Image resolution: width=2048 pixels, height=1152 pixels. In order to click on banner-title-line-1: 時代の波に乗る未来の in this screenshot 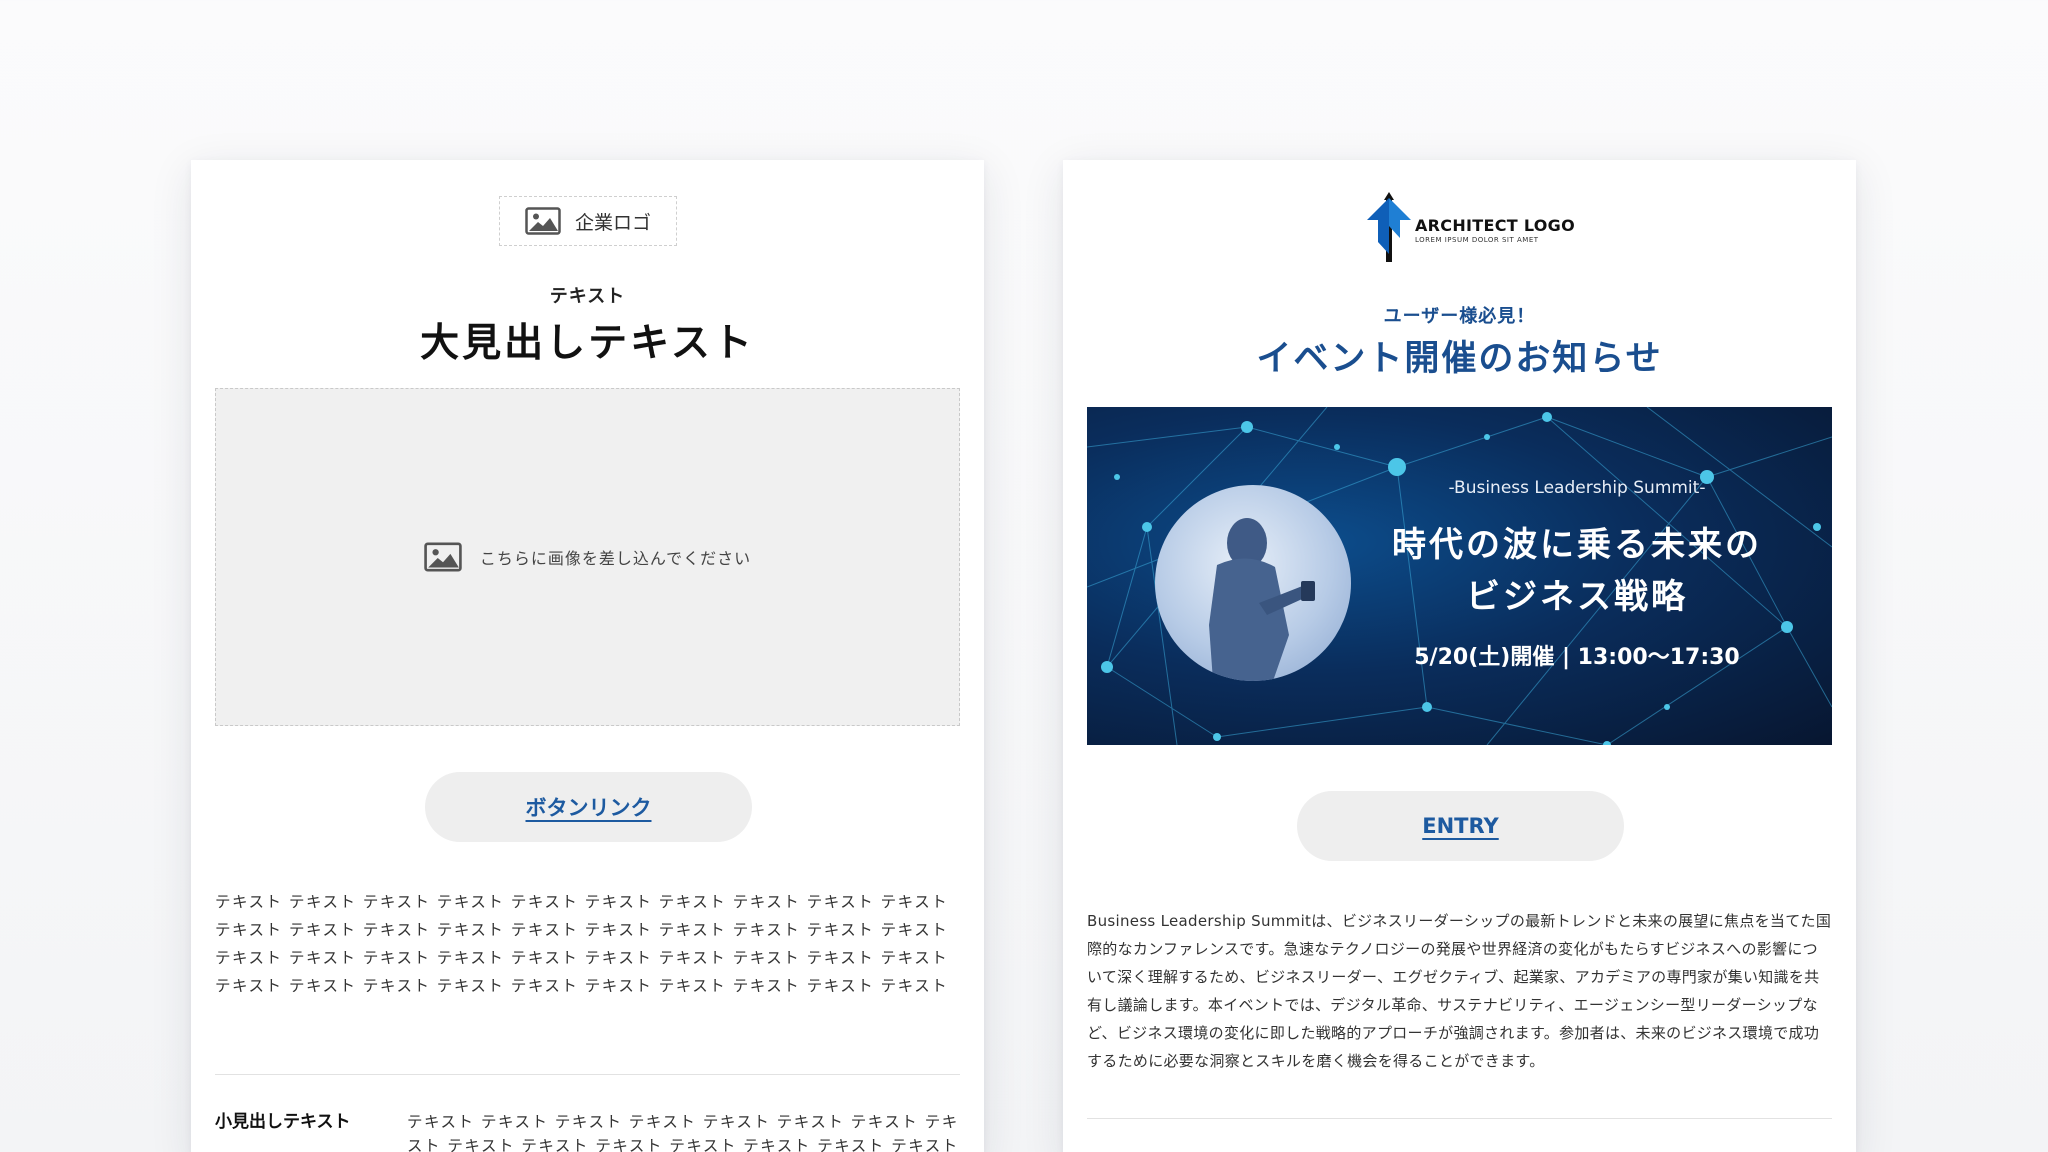, I will do `click(1577, 545)`.